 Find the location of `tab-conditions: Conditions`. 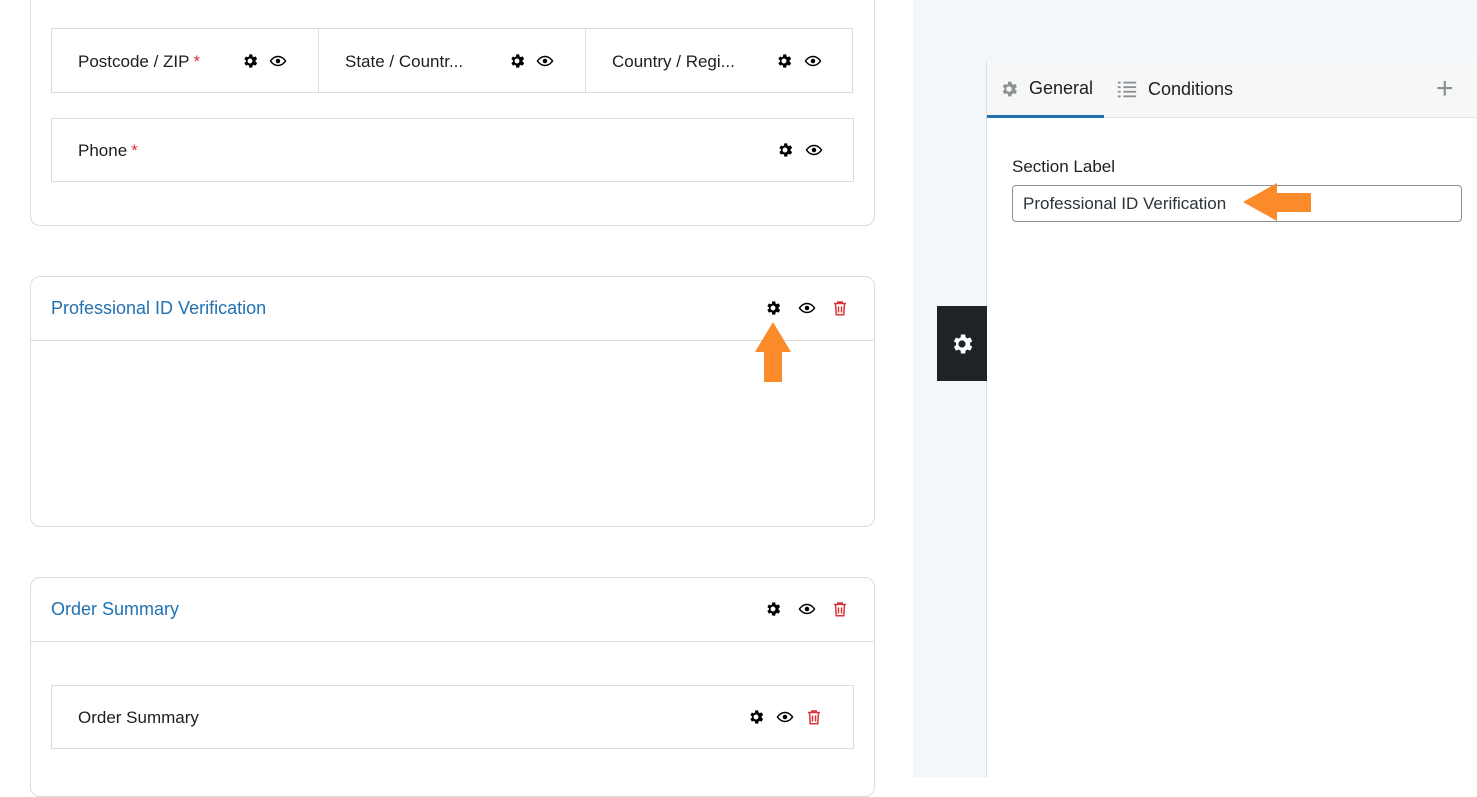

tab-conditions: Conditions is located at coordinates (1174, 89).